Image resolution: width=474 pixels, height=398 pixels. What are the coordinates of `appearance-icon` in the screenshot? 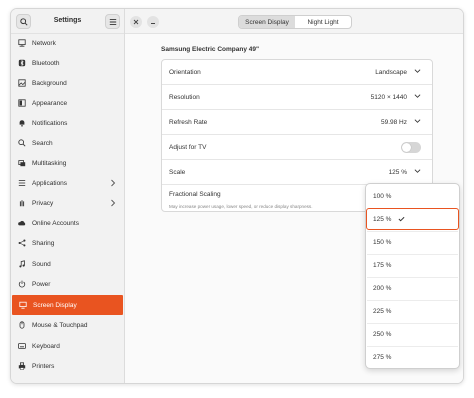 It's located at (22, 103).